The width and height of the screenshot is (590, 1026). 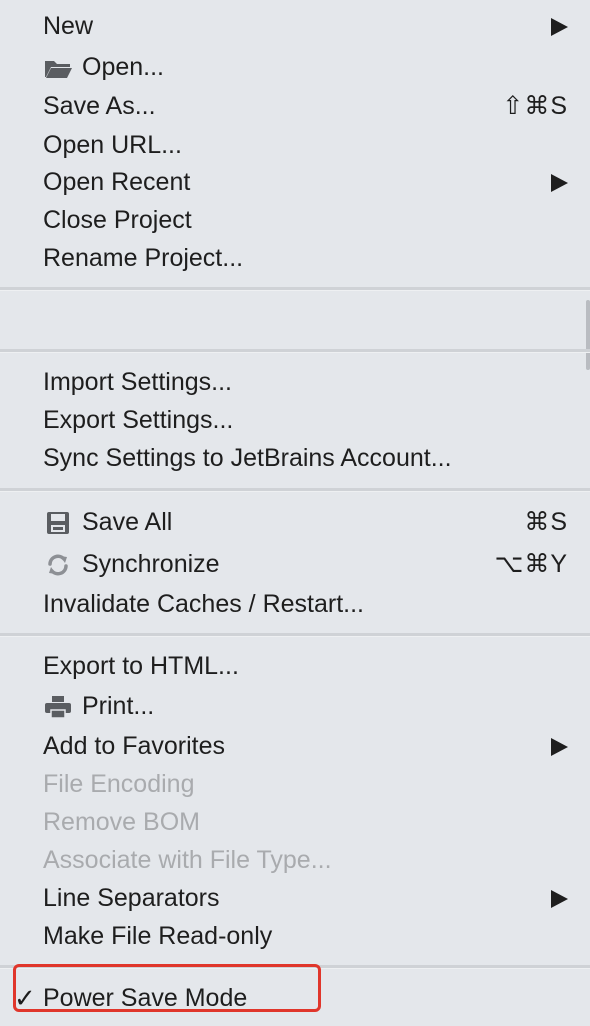 What do you see at coordinates (295, 564) in the screenshot?
I see `menu-item-synchronize: Synchronize ⌥⌘Y` at bounding box center [295, 564].